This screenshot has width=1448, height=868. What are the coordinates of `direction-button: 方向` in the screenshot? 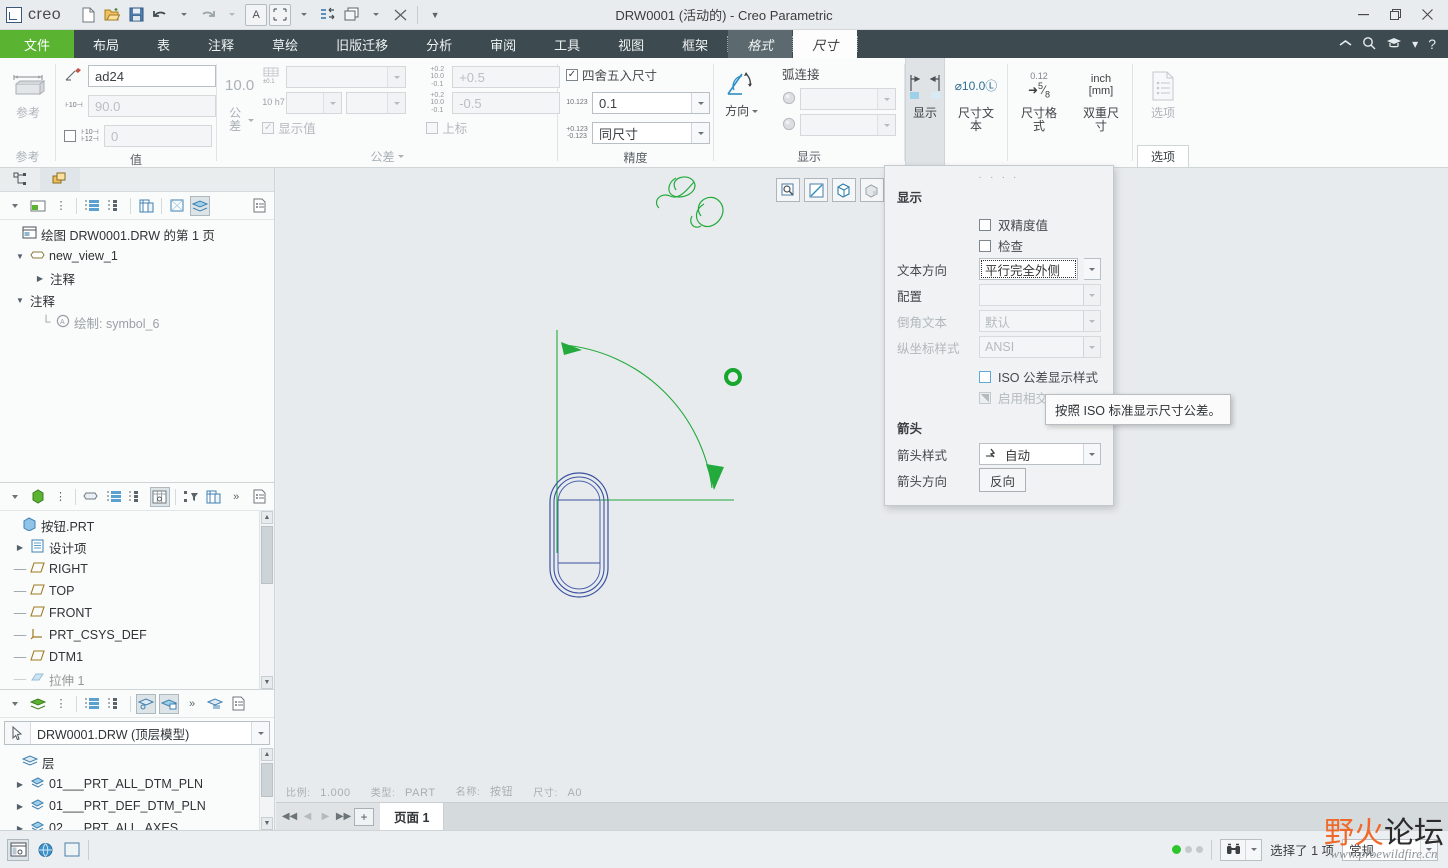 It's located at (741, 90).